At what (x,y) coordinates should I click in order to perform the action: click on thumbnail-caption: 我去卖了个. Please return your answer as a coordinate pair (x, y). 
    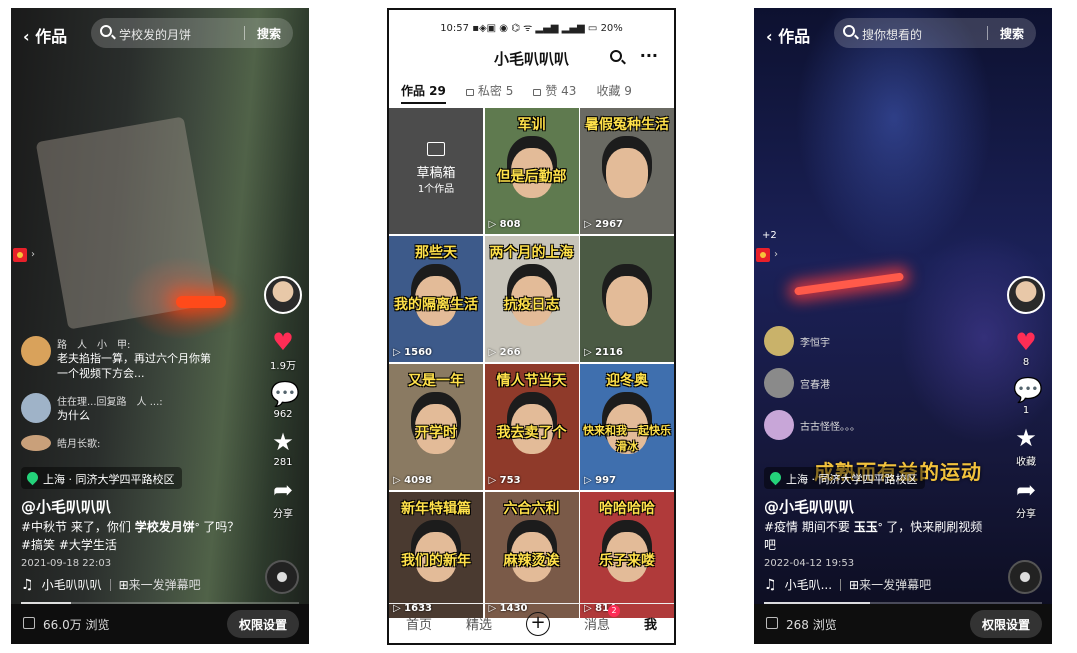
    Looking at the image, I should click on (531, 433).